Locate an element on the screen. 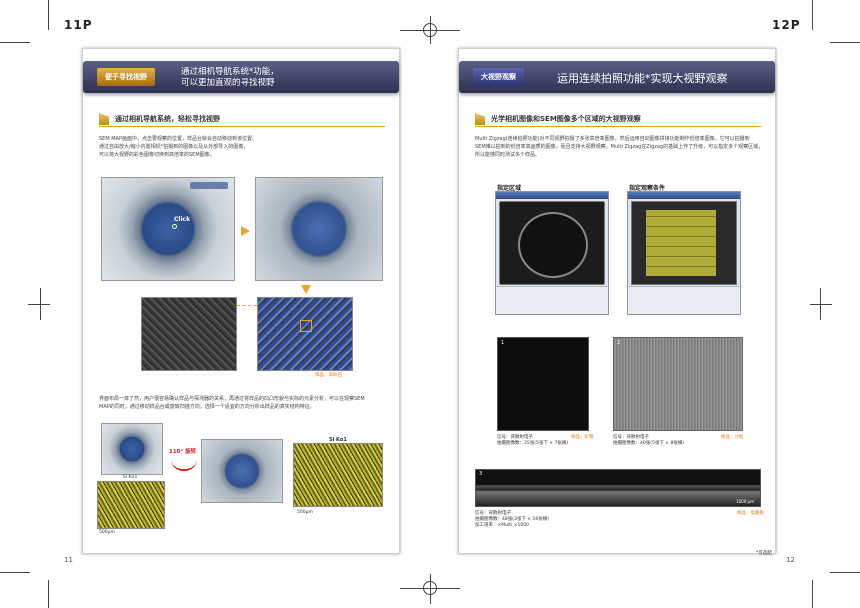 Image resolution: width=860 pixels, height=608 pixels. arrow-down-icon is located at coordinates (306, 289).